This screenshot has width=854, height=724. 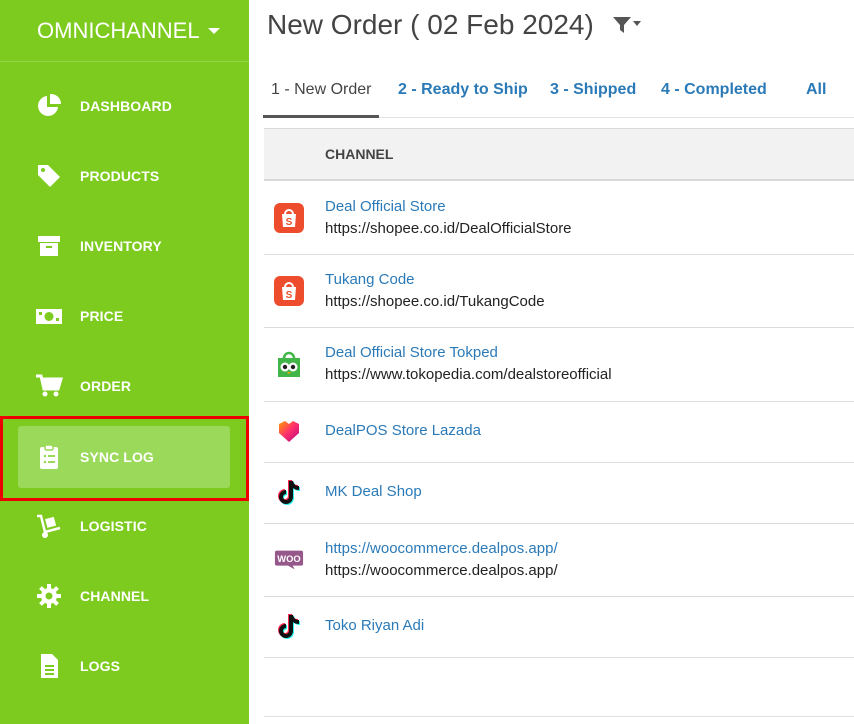 I want to click on lazada-icon, so click(x=289, y=432).